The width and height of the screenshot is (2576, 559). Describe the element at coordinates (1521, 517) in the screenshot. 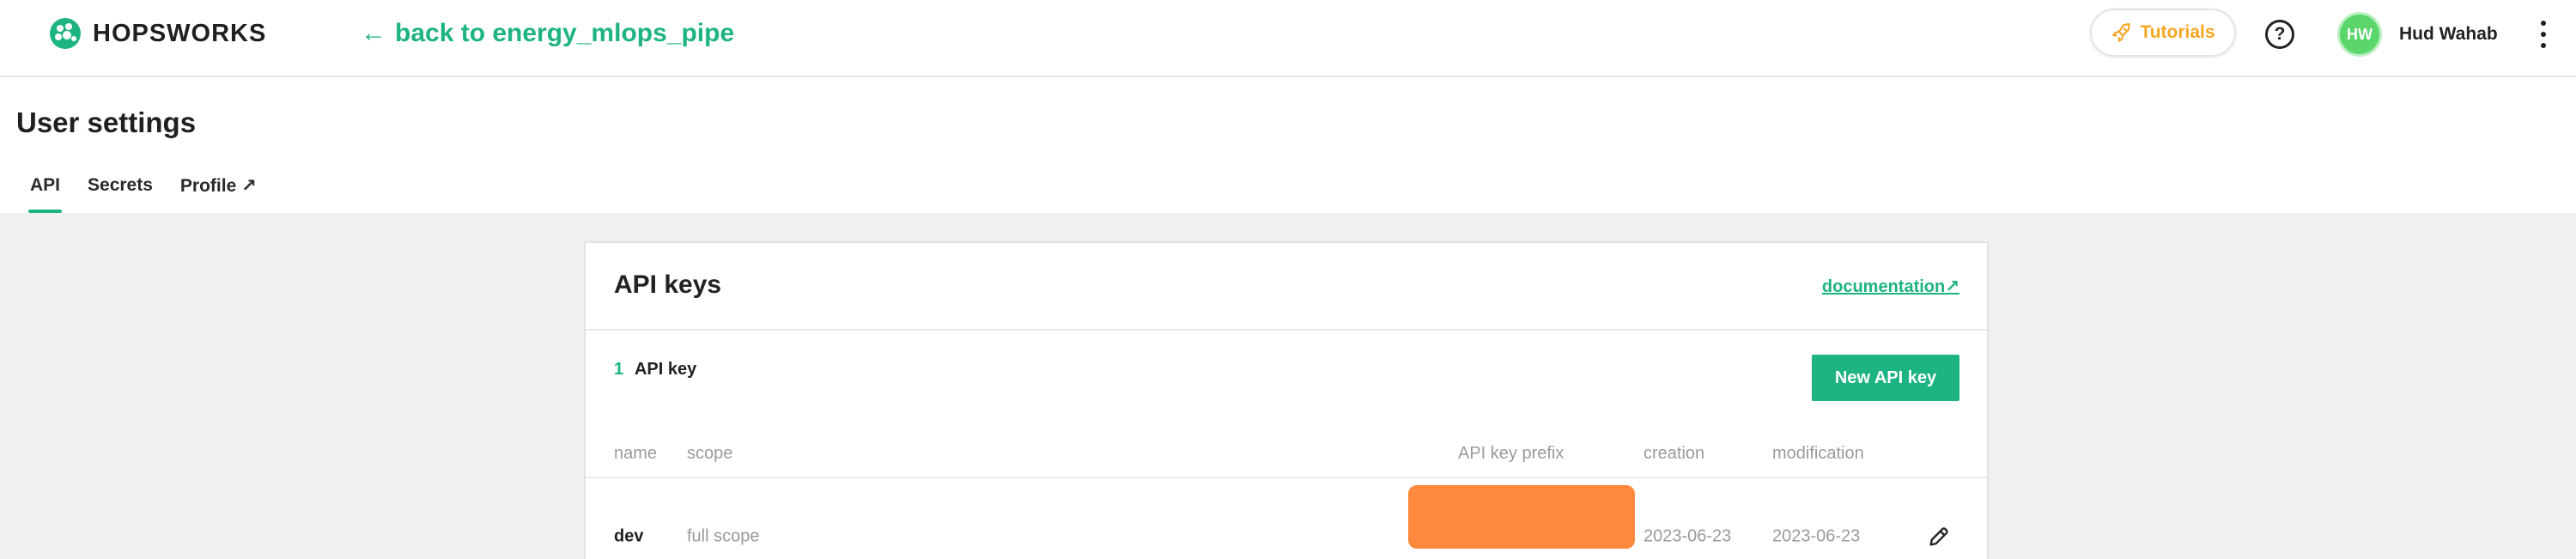

I see `redacted-key-prefix` at that location.